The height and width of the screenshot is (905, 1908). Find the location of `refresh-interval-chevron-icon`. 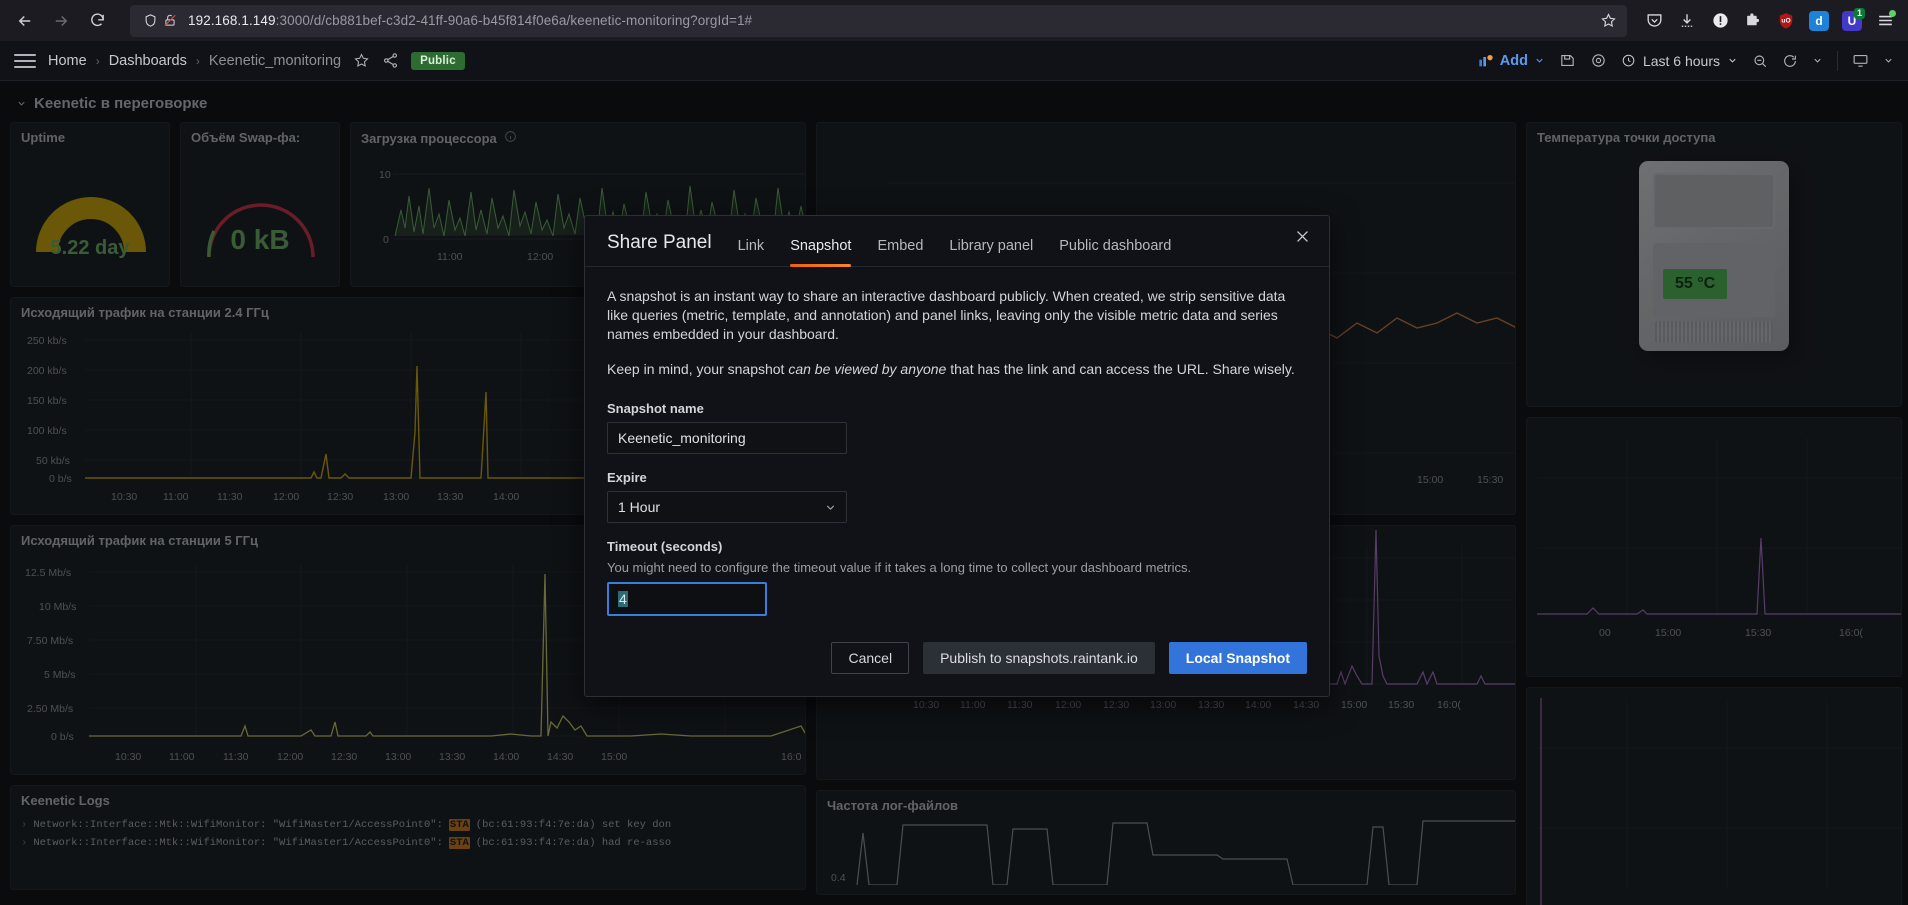

refresh-interval-chevron-icon is located at coordinates (1817, 60).